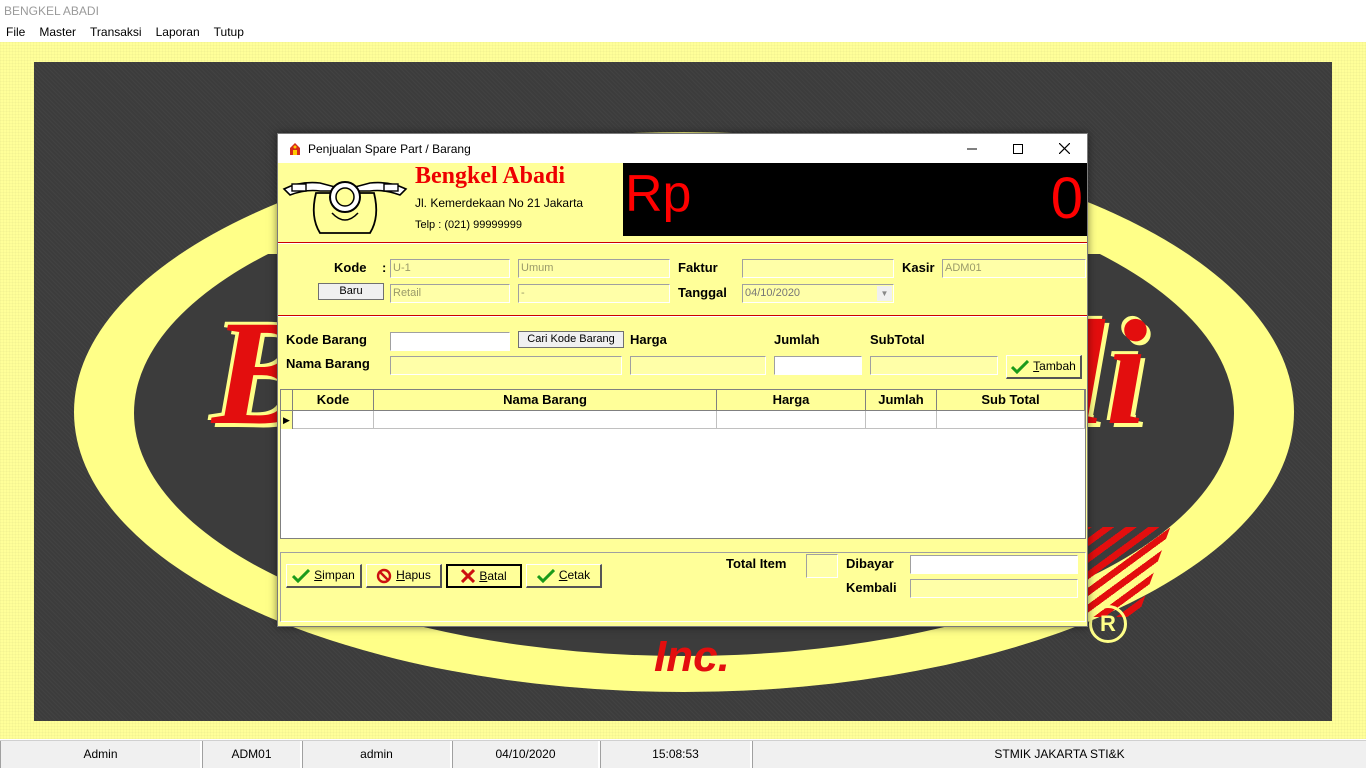 Image resolution: width=1366 pixels, height=768 pixels. What do you see at coordinates (1044, 367) in the screenshot?
I see `tambah-button: Tambah` at bounding box center [1044, 367].